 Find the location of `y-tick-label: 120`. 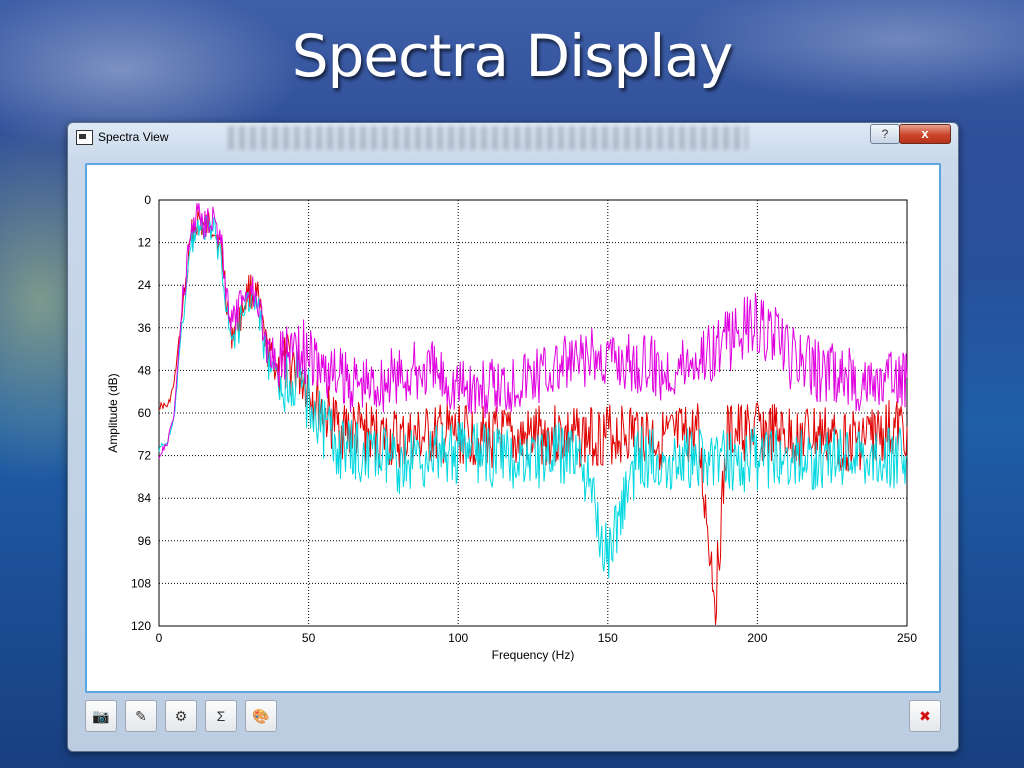

y-tick-label: 120 is located at coordinates (141, 626).